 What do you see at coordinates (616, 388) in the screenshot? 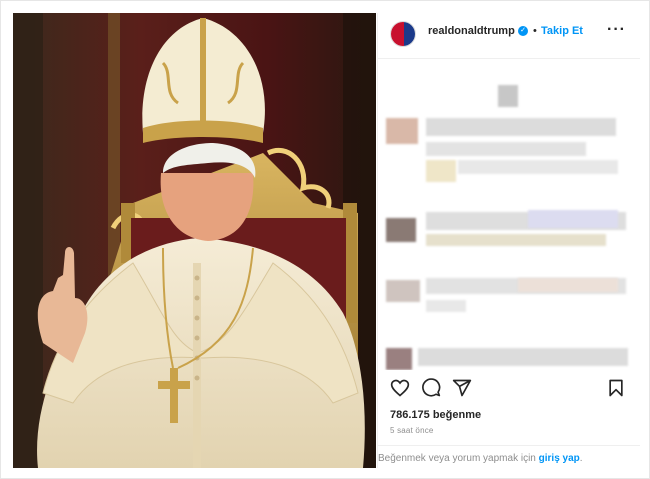
I see `bookmark-icon` at bounding box center [616, 388].